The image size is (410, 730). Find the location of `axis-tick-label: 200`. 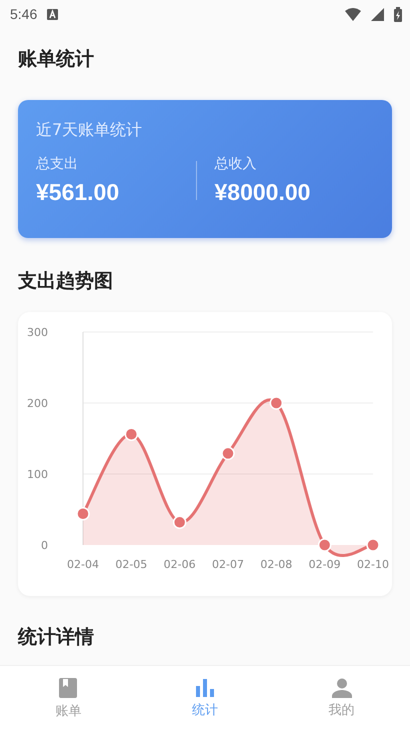

axis-tick-label: 200 is located at coordinates (37, 403).